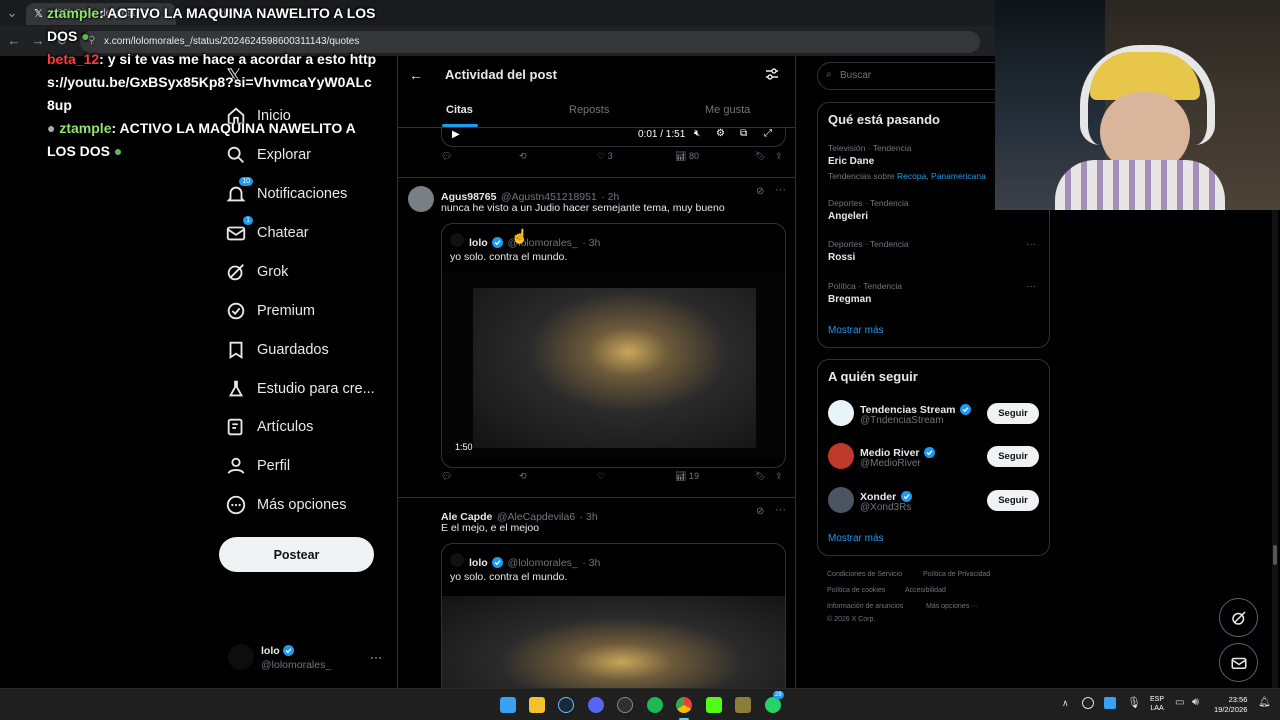  Describe the element at coordinates (601, 476) in the screenshot. I see `like-icon: ♡` at that location.